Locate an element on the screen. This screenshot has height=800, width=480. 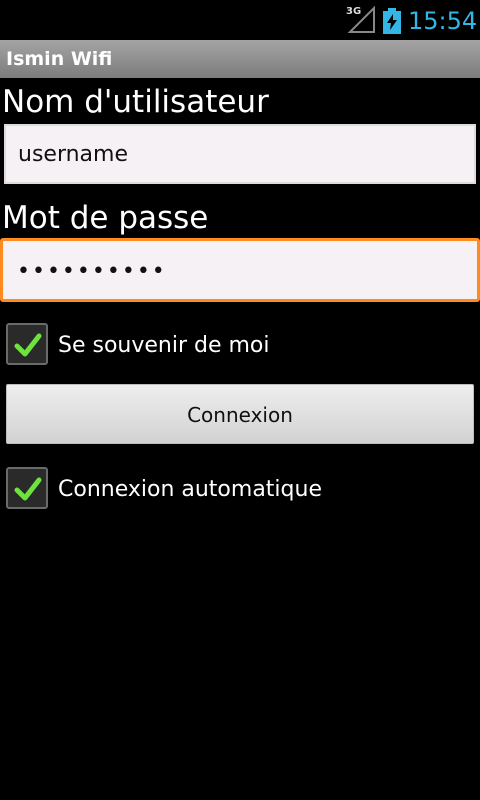
connect-button: Connexion is located at coordinates (240, 414).